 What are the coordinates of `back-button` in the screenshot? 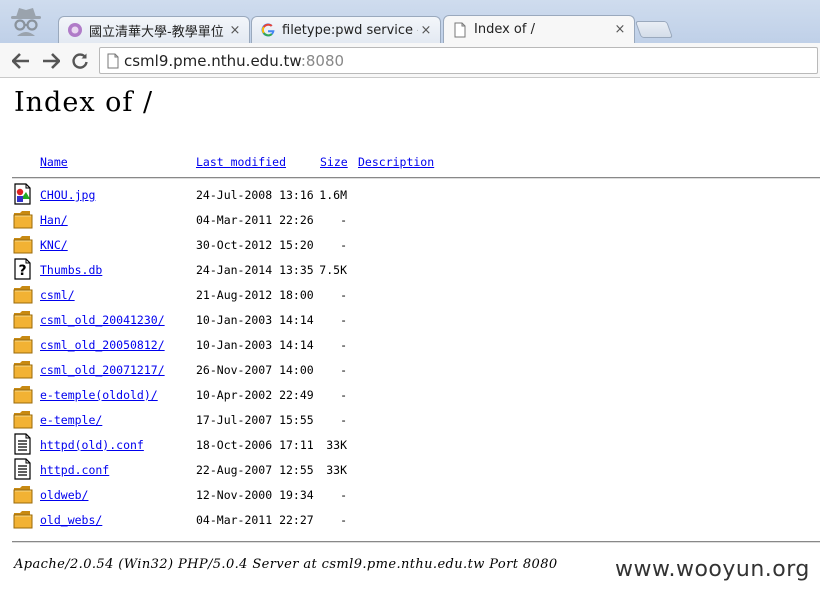 It's located at (21, 61).